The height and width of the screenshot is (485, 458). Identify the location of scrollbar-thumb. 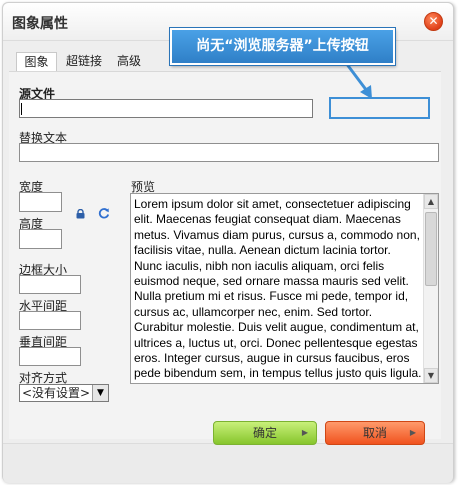
(431, 249).